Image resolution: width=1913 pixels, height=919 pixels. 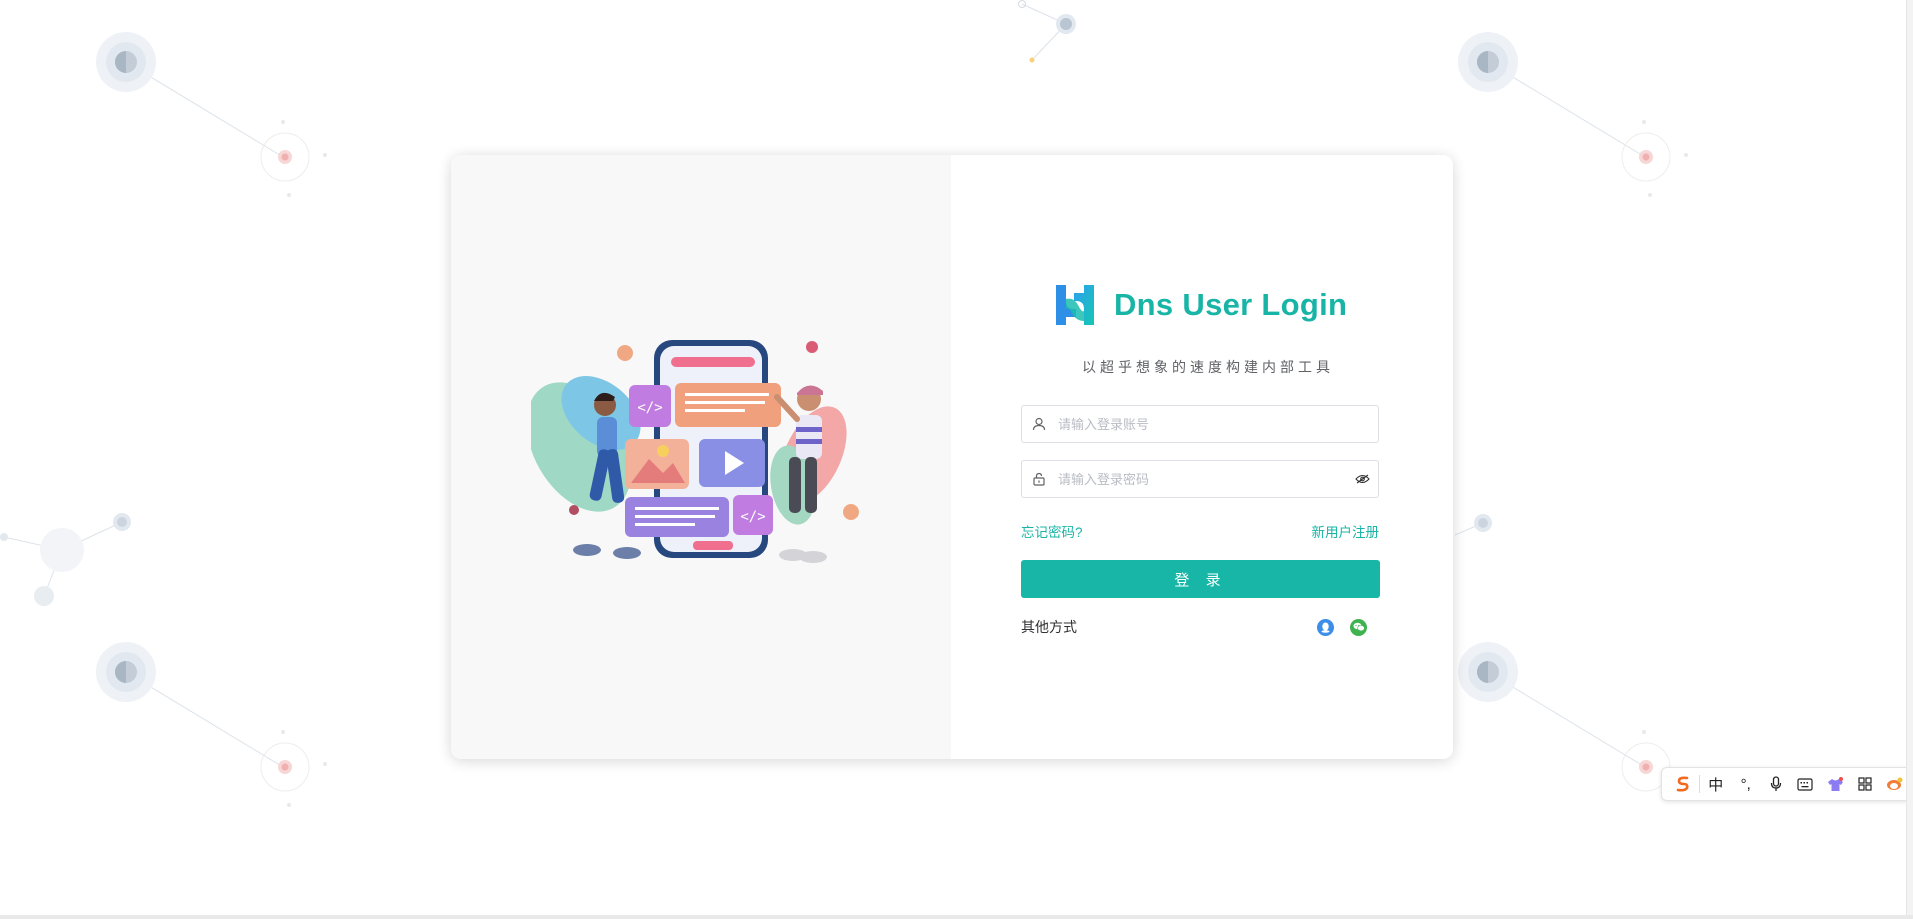 I want to click on login-subtitle: 以超乎想象的速度构建内部工具, so click(x=1208, y=367).